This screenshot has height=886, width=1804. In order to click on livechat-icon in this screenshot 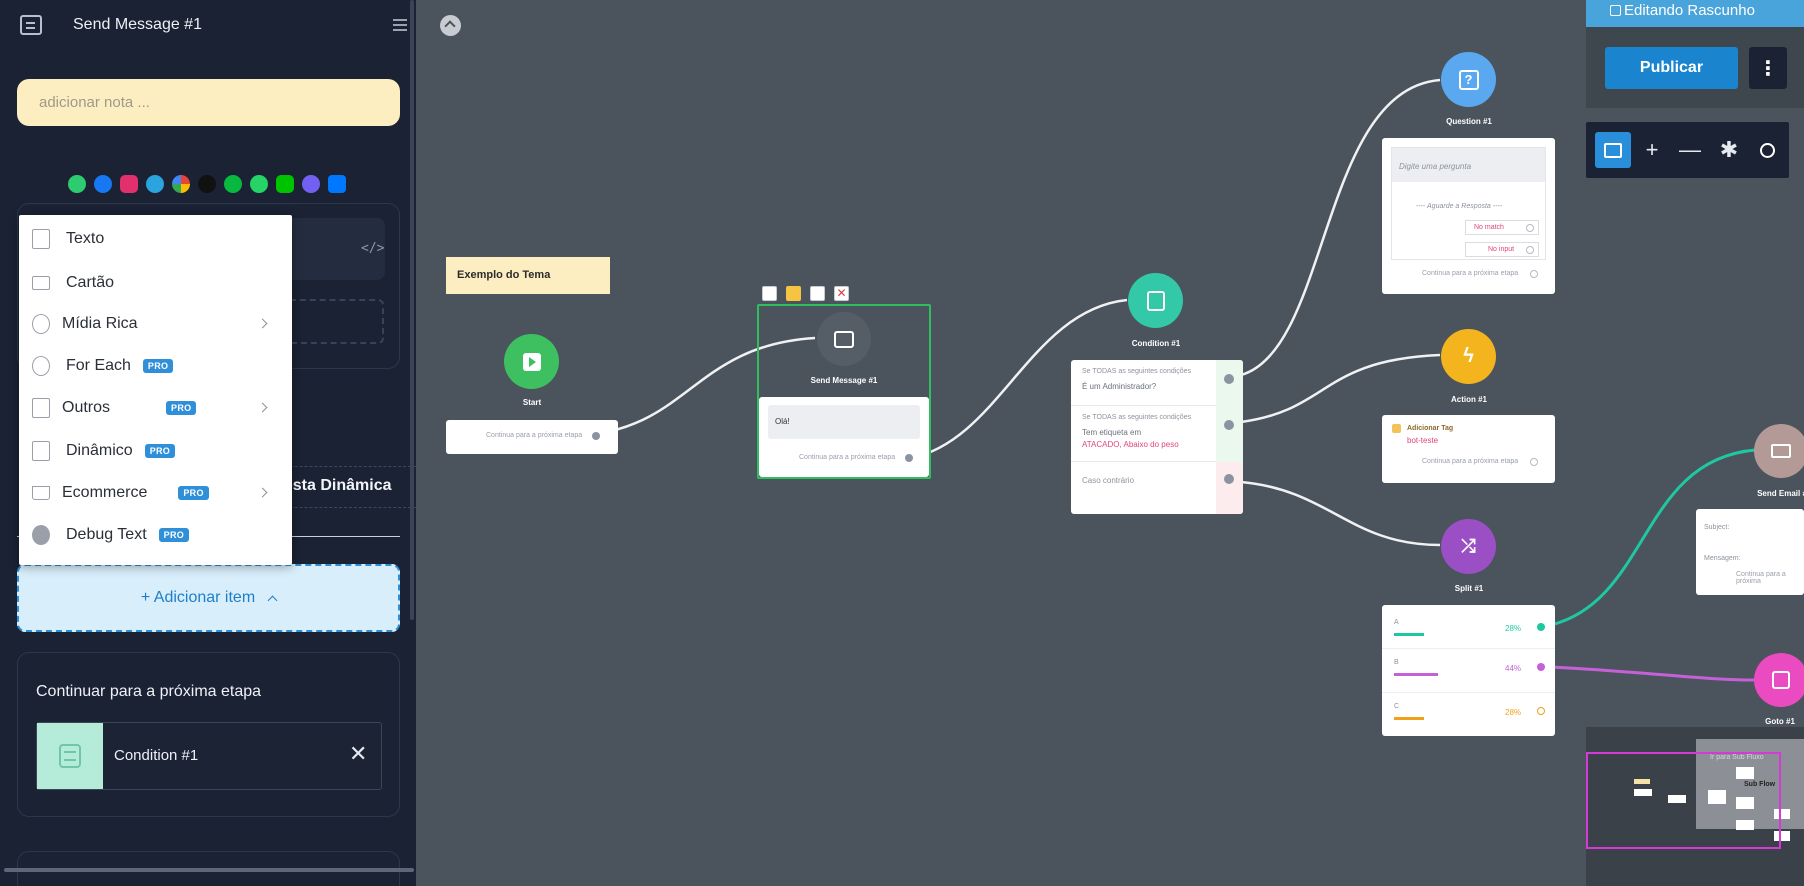, I will do `click(77, 184)`.